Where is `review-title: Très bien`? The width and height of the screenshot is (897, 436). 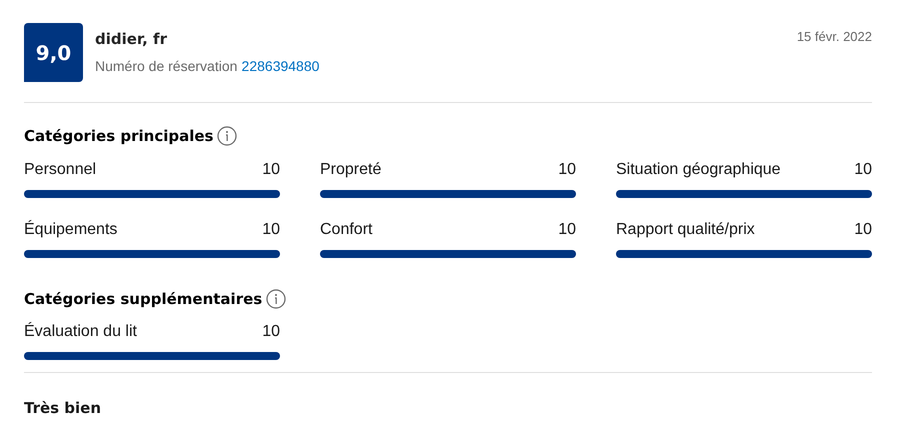 review-title: Très bien is located at coordinates (63, 408).